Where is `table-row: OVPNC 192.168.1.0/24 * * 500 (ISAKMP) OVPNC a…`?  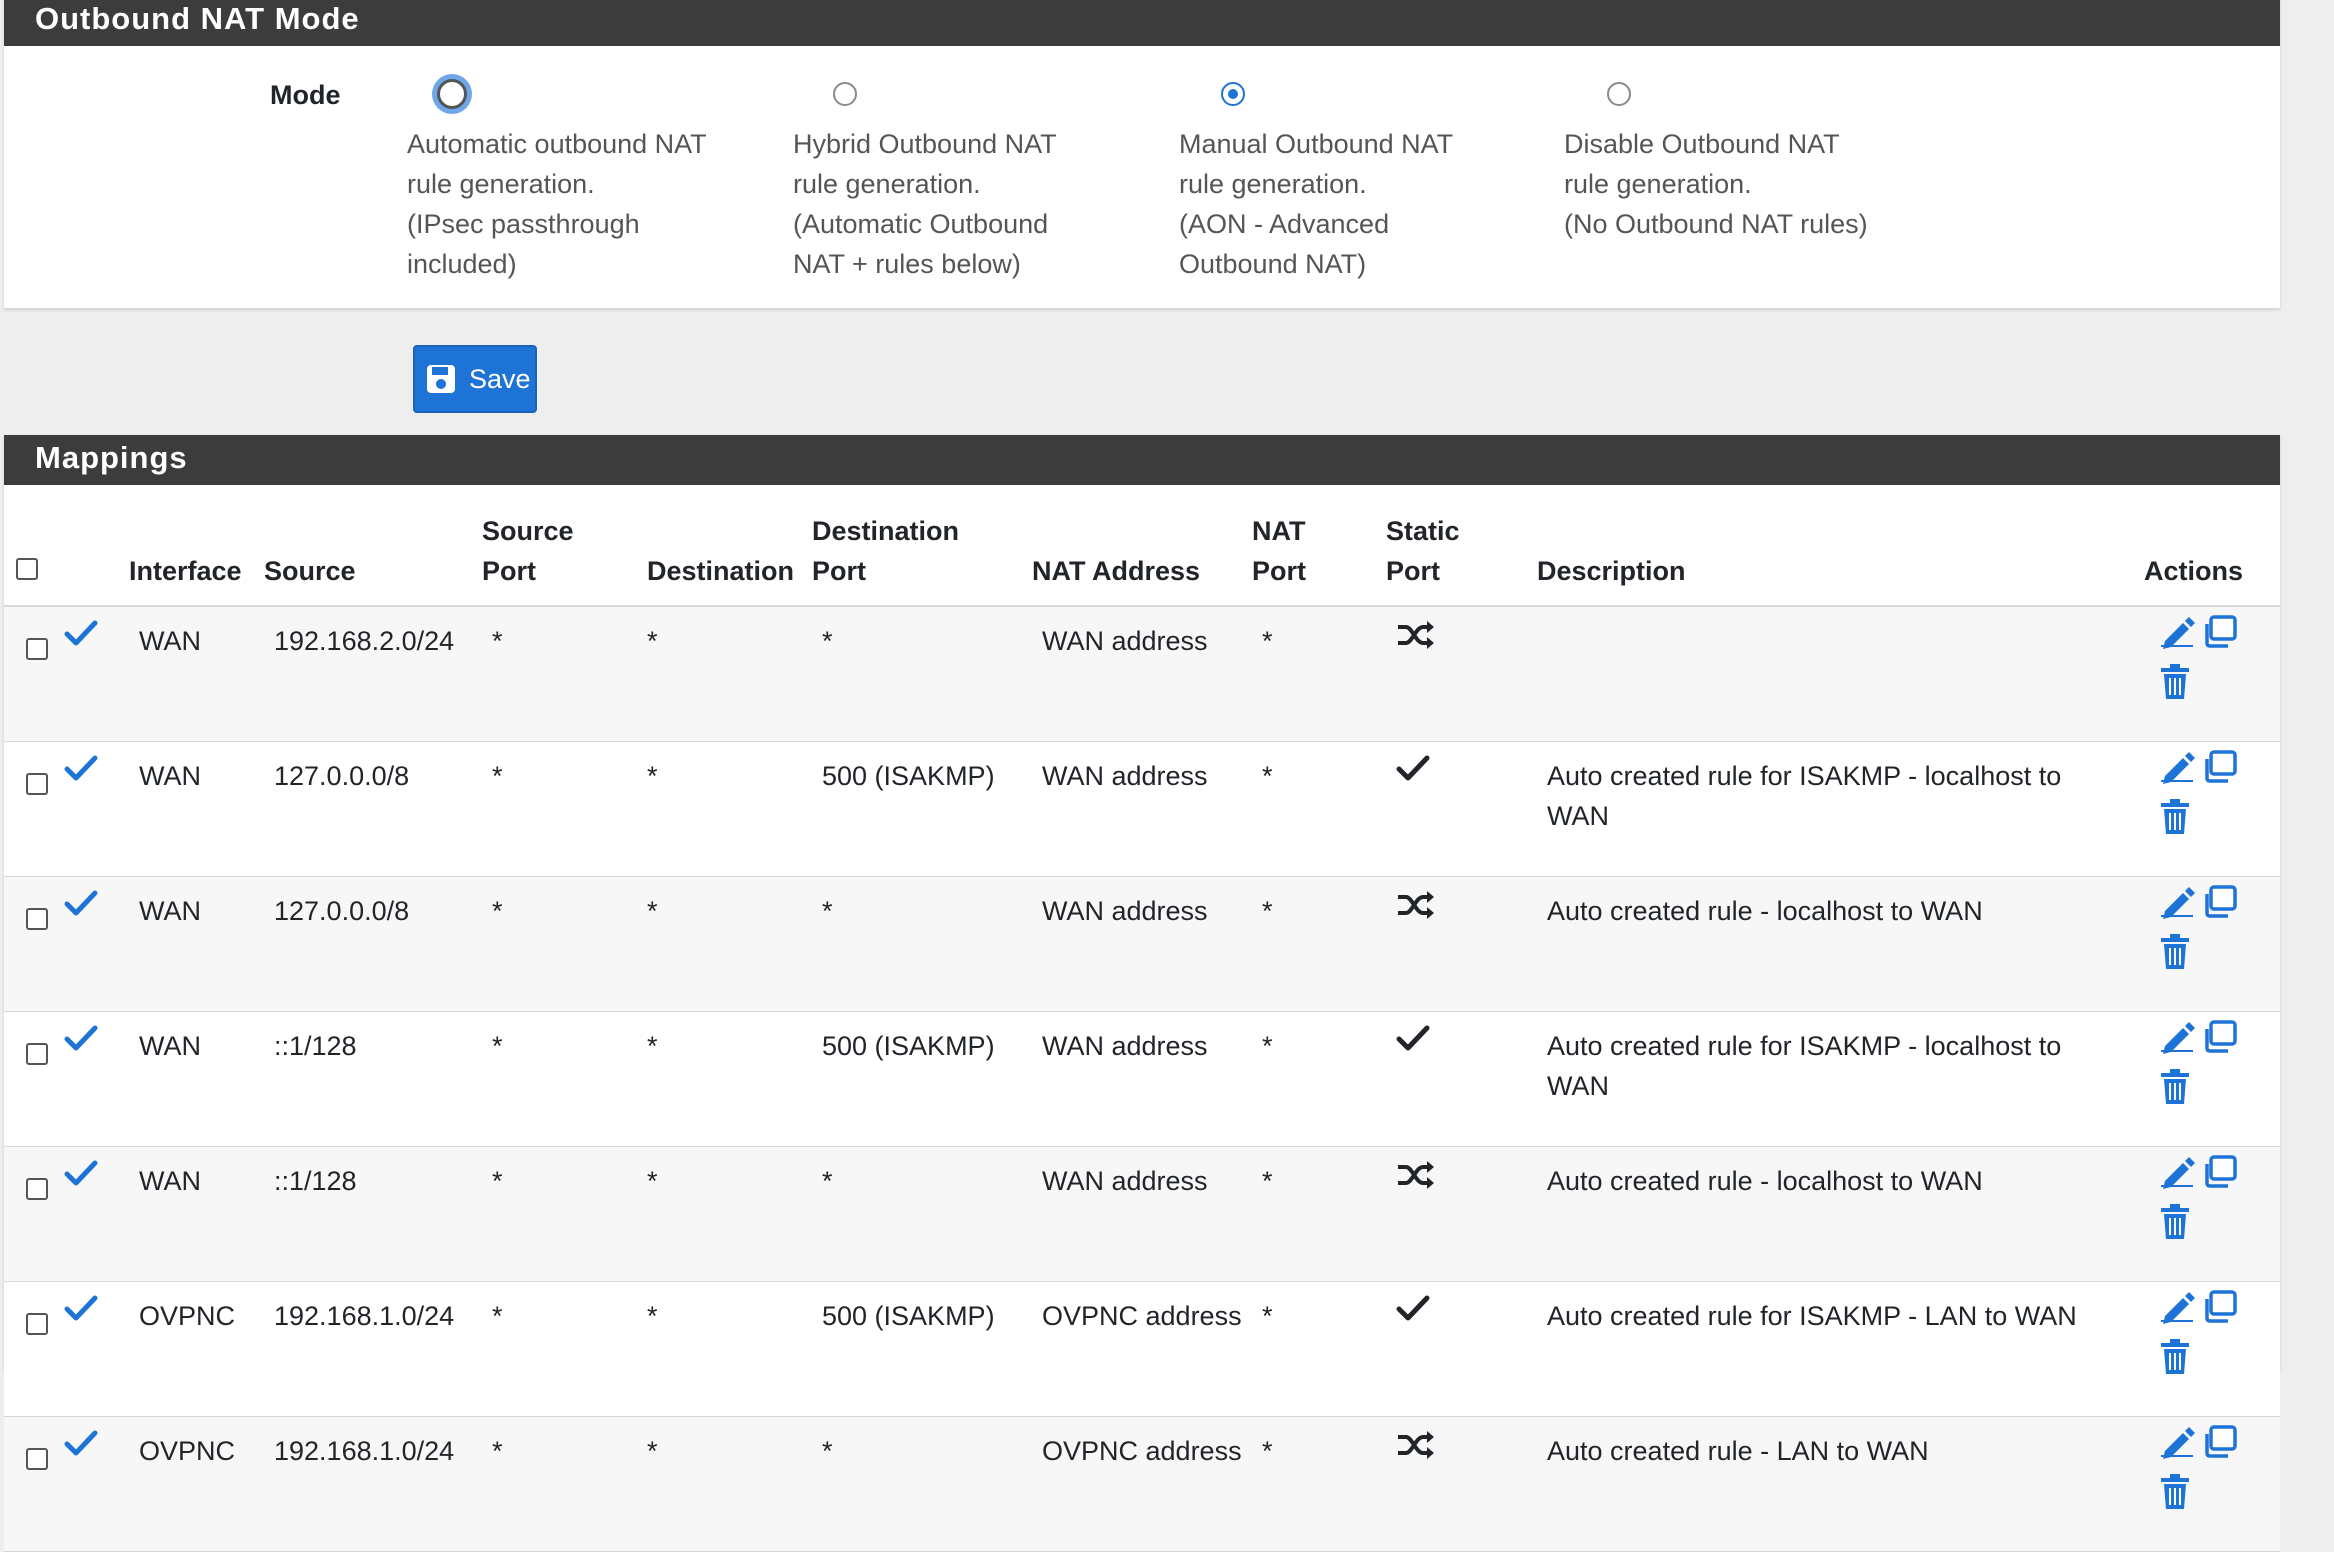
table-row: OVPNC 192.168.1.0/24 * * 500 (ISAKMP) OVPNC a… is located at coordinates (1142, 1349).